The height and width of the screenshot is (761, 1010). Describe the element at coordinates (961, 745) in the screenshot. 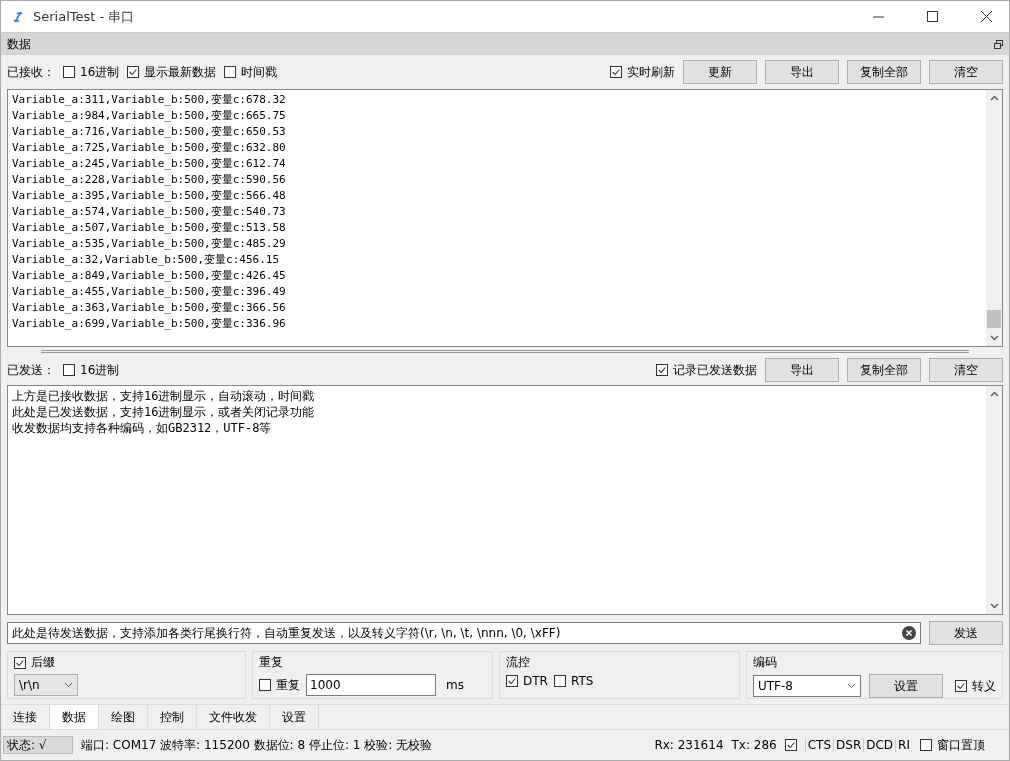

I see `checkbox-label: 窗口置顶` at that location.